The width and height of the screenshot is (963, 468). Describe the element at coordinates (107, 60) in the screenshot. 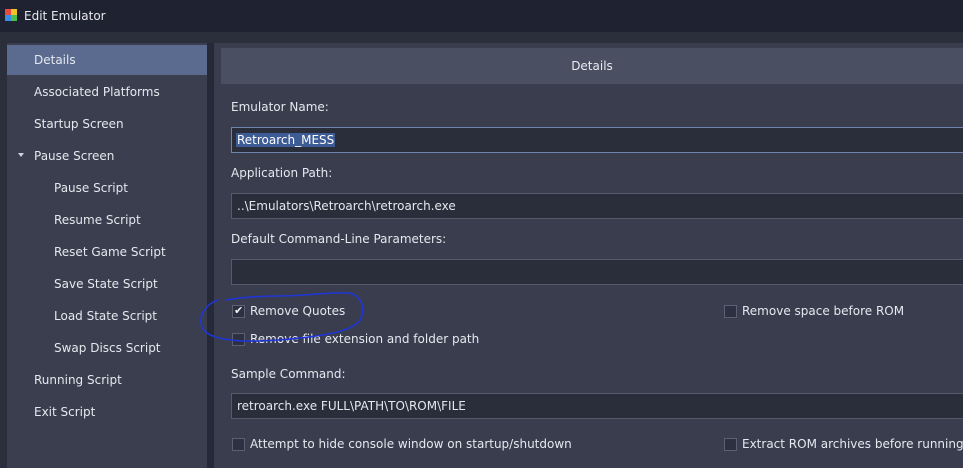

I see `sidebar-item-details: Details` at that location.